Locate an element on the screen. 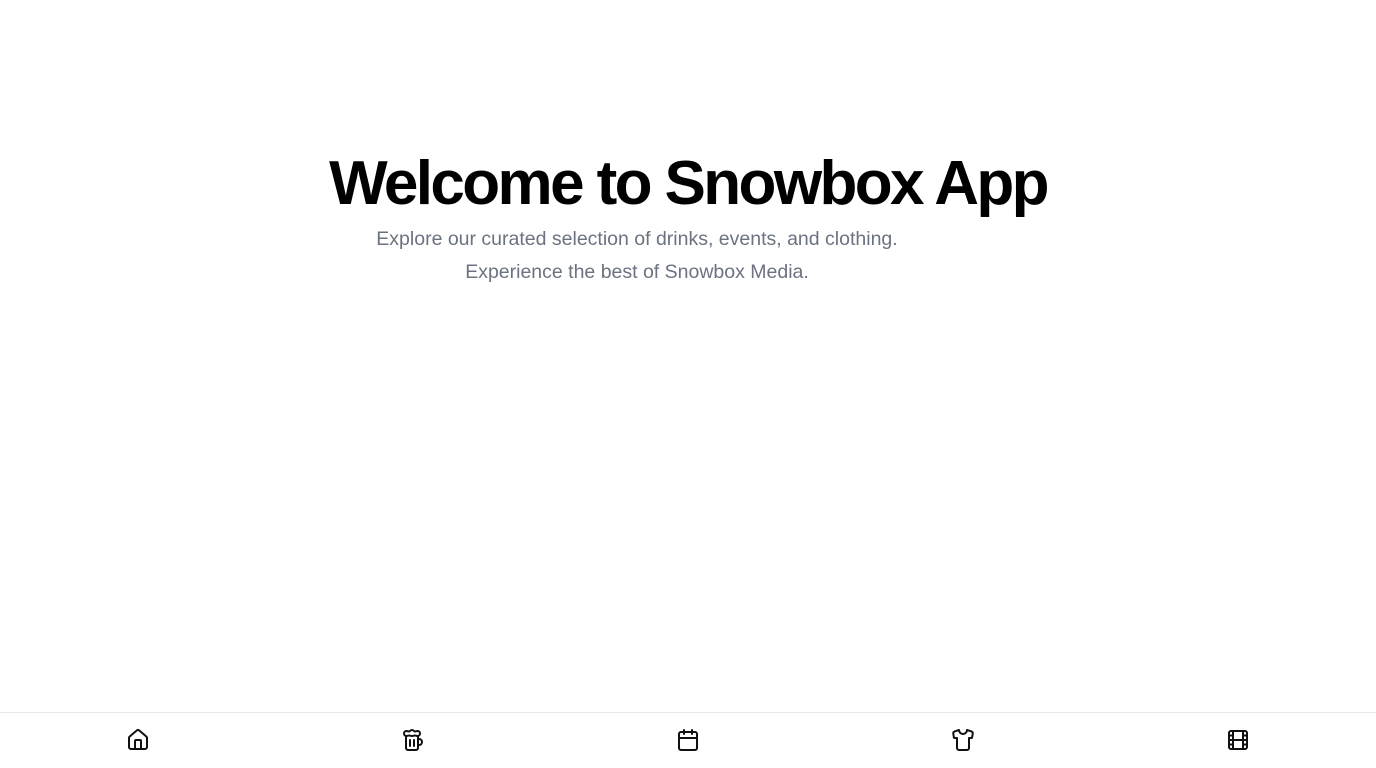 Image resolution: width=1376 pixels, height=768 pixels. calendar-icon is located at coordinates (688, 740).